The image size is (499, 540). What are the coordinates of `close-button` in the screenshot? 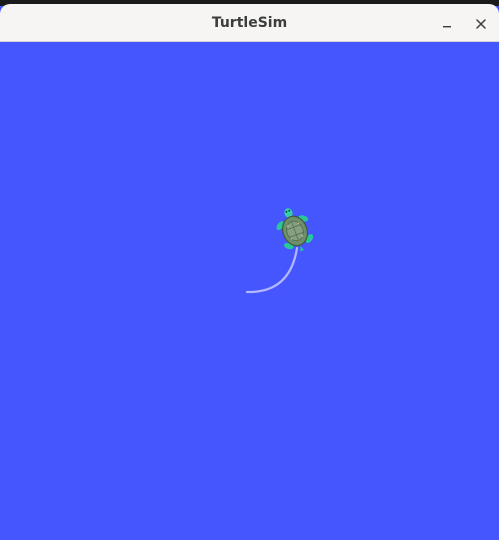 It's located at (481, 24).